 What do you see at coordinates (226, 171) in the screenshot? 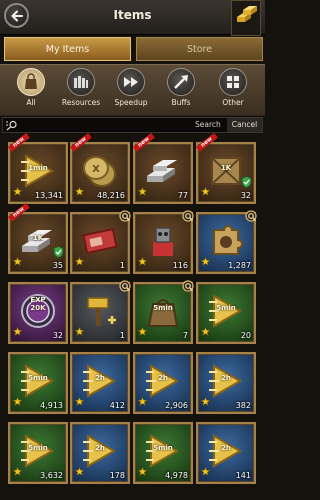
I see `crate-item-icon: 1K` at bounding box center [226, 171].